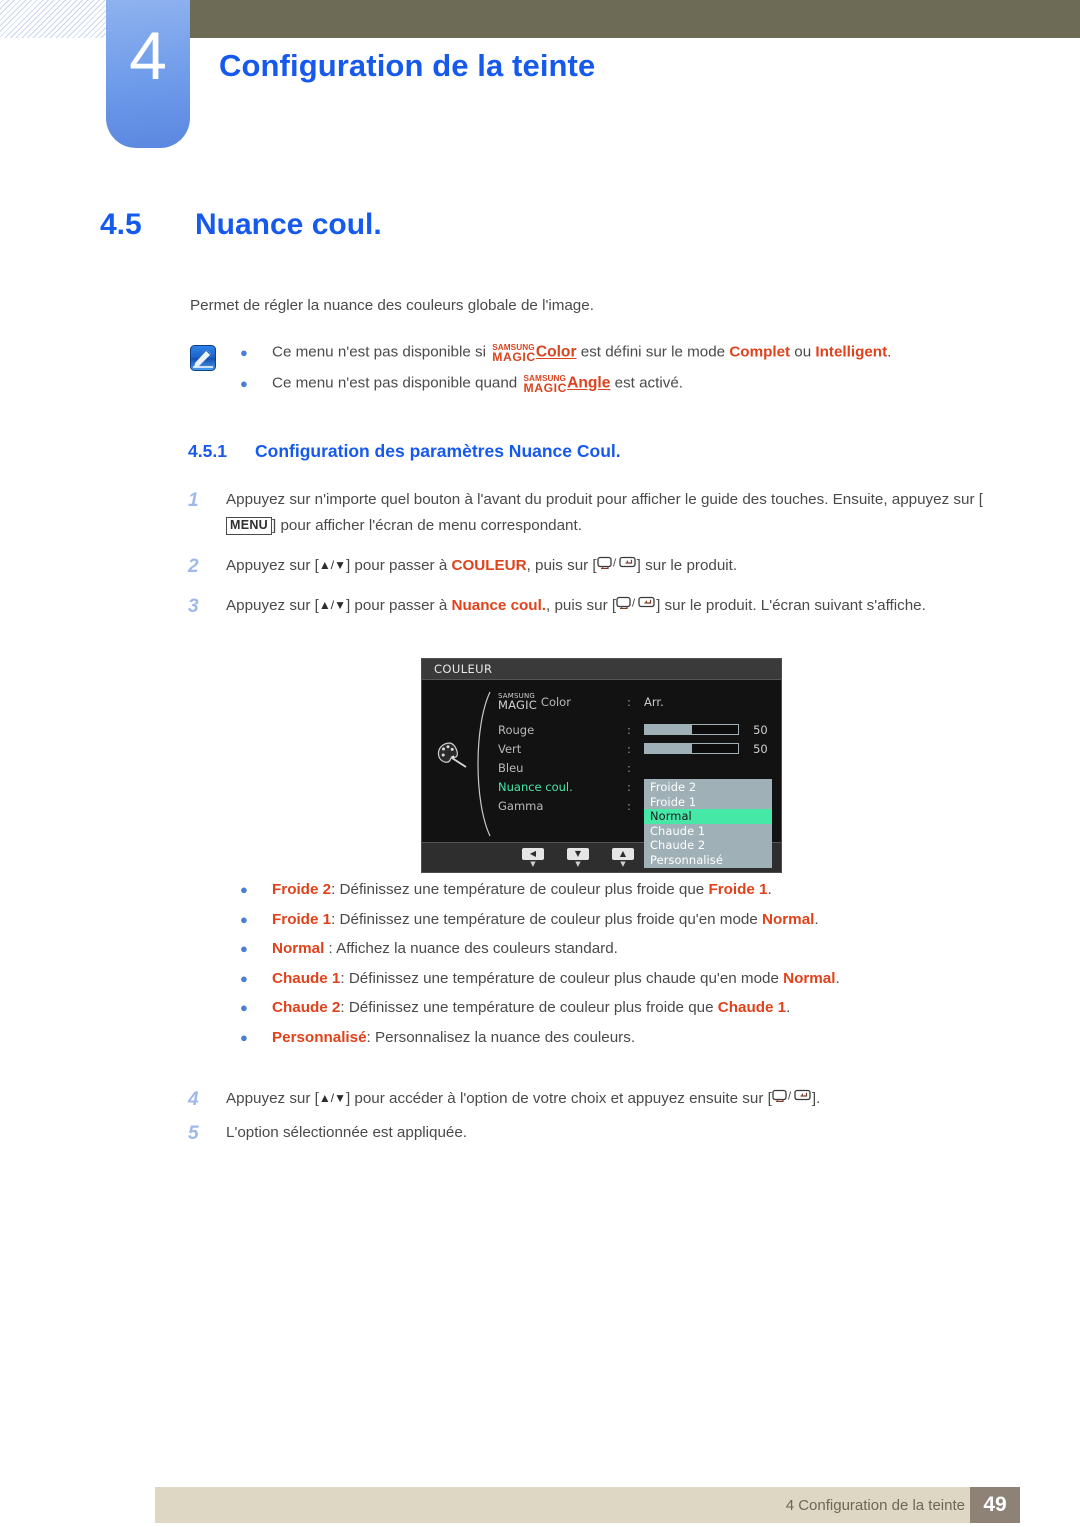  What do you see at coordinates (193, 1133) in the screenshot?
I see `step-number: 5` at bounding box center [193, 1133].